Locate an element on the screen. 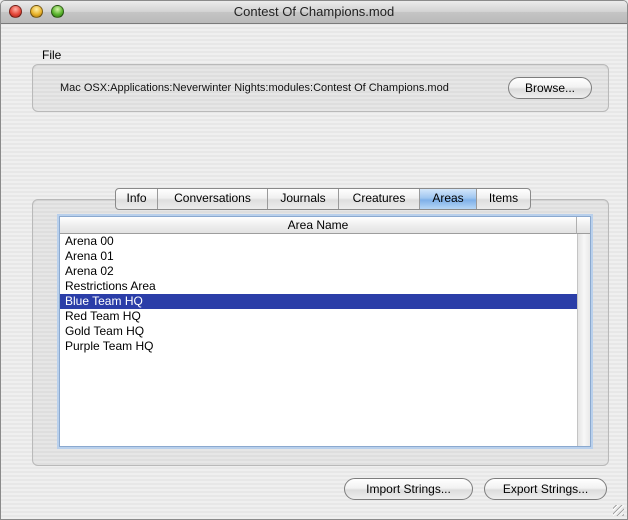  table-row: Arena 01 is located at coordinates (318, 256).